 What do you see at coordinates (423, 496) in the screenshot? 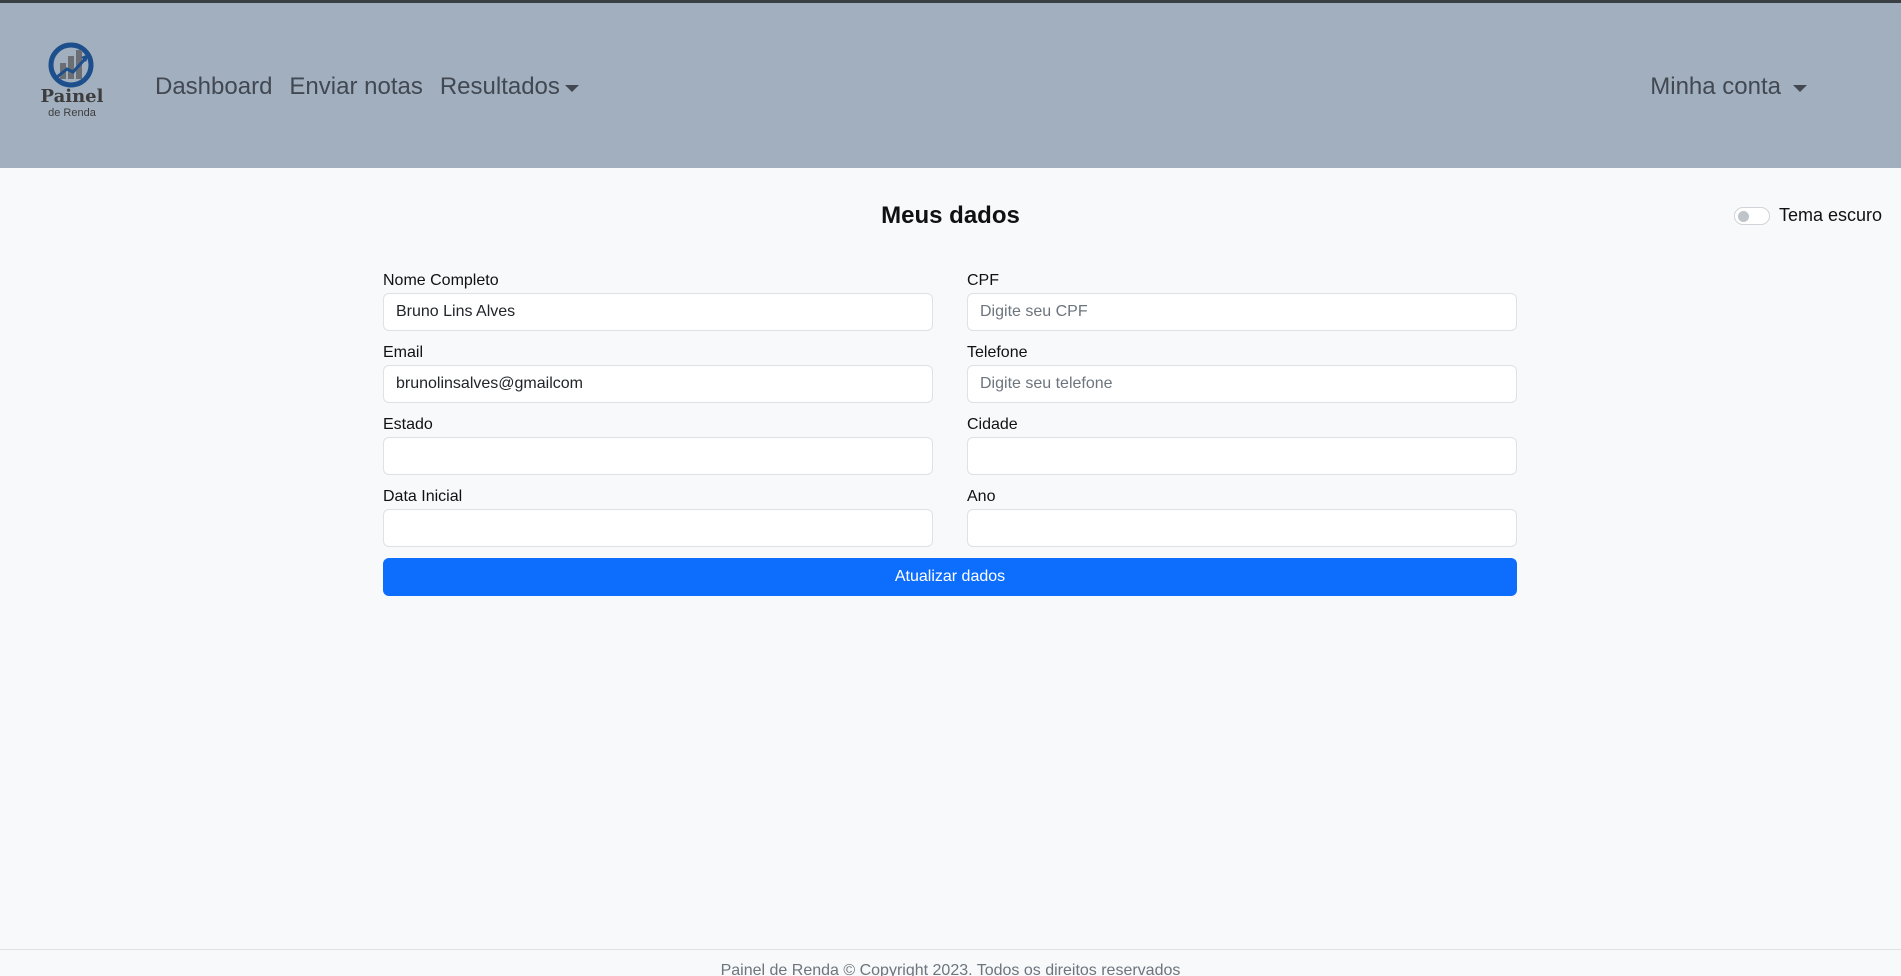
I see `start-date-label: Data Inicial` at bounding box center [423, 496].